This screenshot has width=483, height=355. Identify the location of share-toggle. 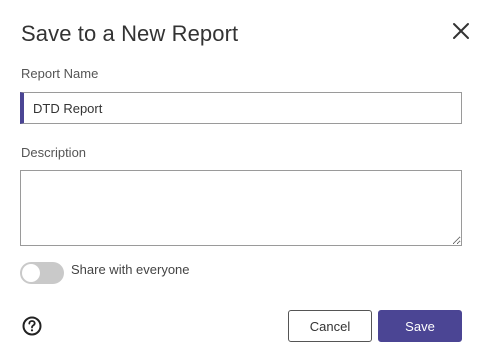
(42, 273).